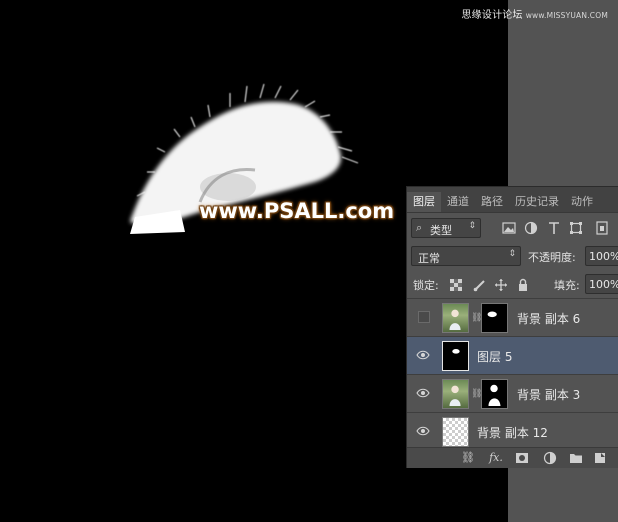 This screenshot has height=522, width=618. I want to click on layers-list: ⛓ 背景 副本 6 图层 5 ⛓ 背景 副本 3 背景 副本 12, so click(512, 374).